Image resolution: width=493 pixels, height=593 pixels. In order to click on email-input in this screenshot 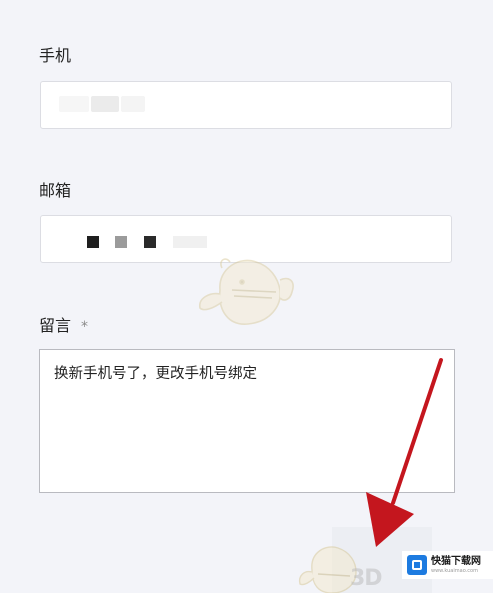, I will do `click(246, 239)`.